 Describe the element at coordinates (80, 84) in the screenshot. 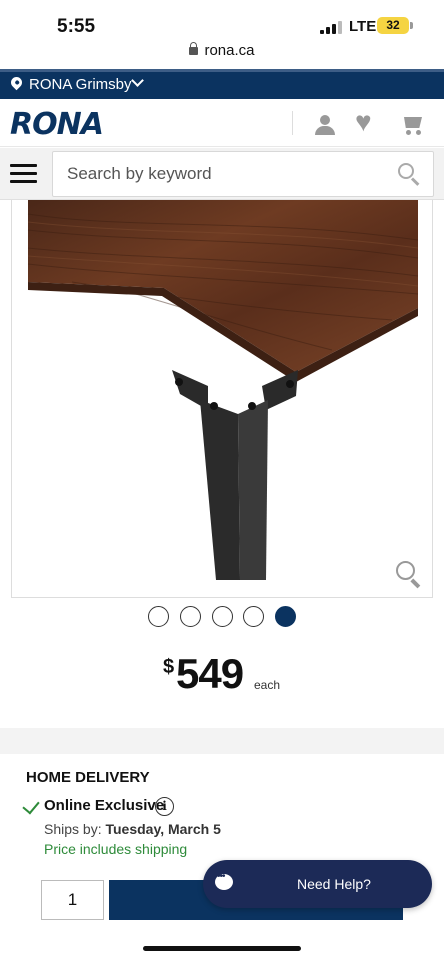

I see `store-name: RONA Grimsby` at that location.